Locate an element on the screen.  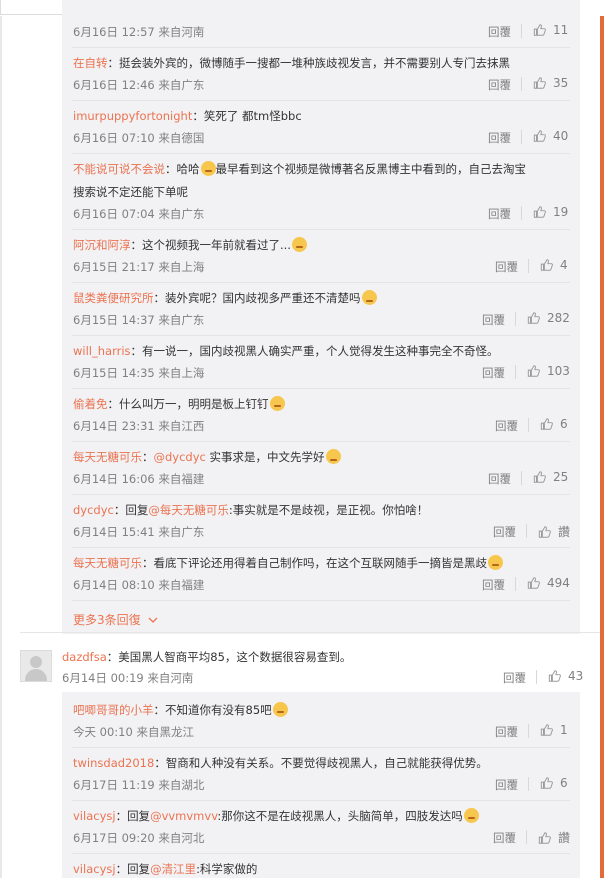
reply-text: 每天无糖可乐：@dycdyc 实事求是，中文先学好 is located at coordinates (207, 457).